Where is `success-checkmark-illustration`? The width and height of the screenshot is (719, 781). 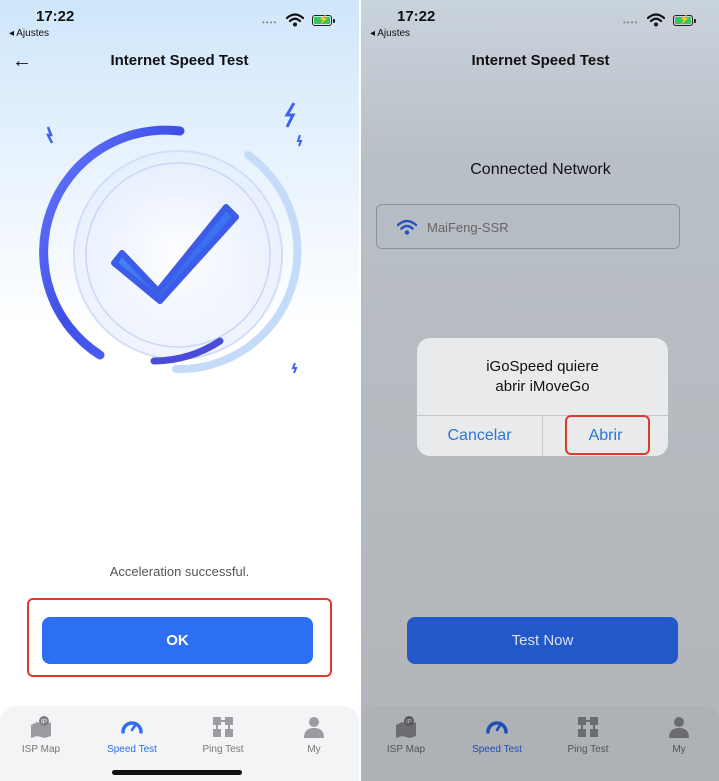 success-checkmark-illustration is located at coordinates (171, 238).